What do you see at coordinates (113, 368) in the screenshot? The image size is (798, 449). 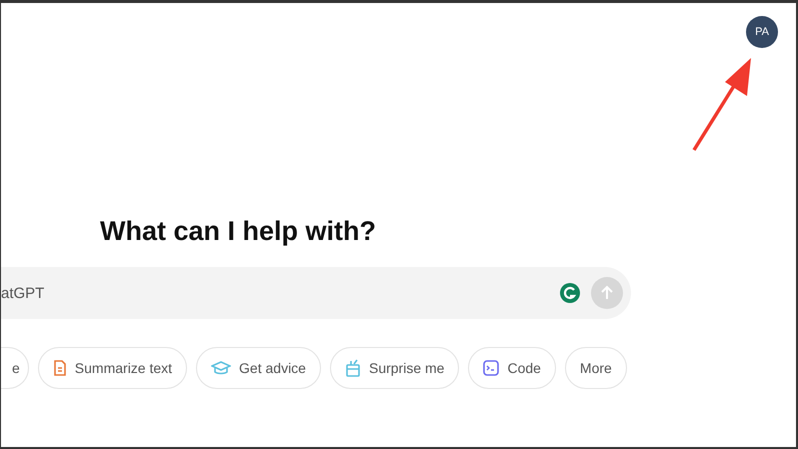 I see `suggestion-chip: Summarize text` at bounding box center [113, 368].